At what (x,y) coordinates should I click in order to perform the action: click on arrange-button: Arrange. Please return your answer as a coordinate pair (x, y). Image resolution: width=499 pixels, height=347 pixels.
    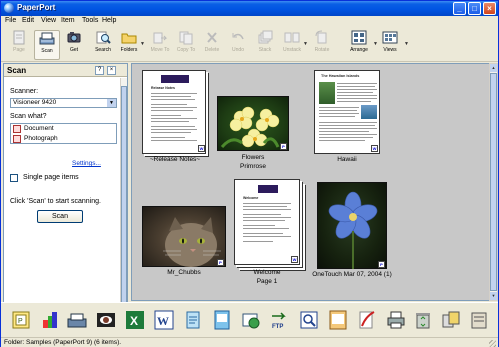
    Looking at the image, I should click on (359, 45).